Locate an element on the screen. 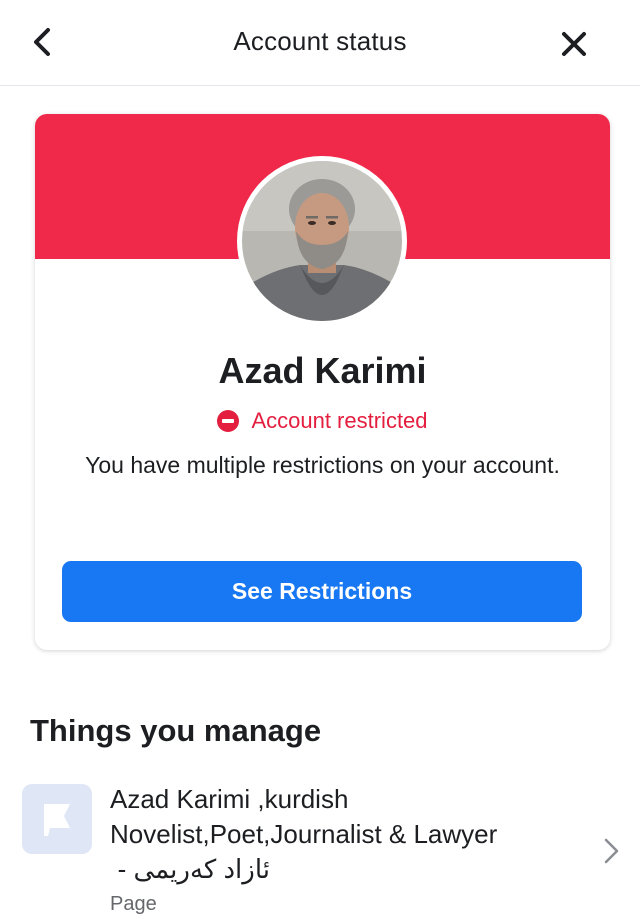  close-button is located at coordinates (574, 44).